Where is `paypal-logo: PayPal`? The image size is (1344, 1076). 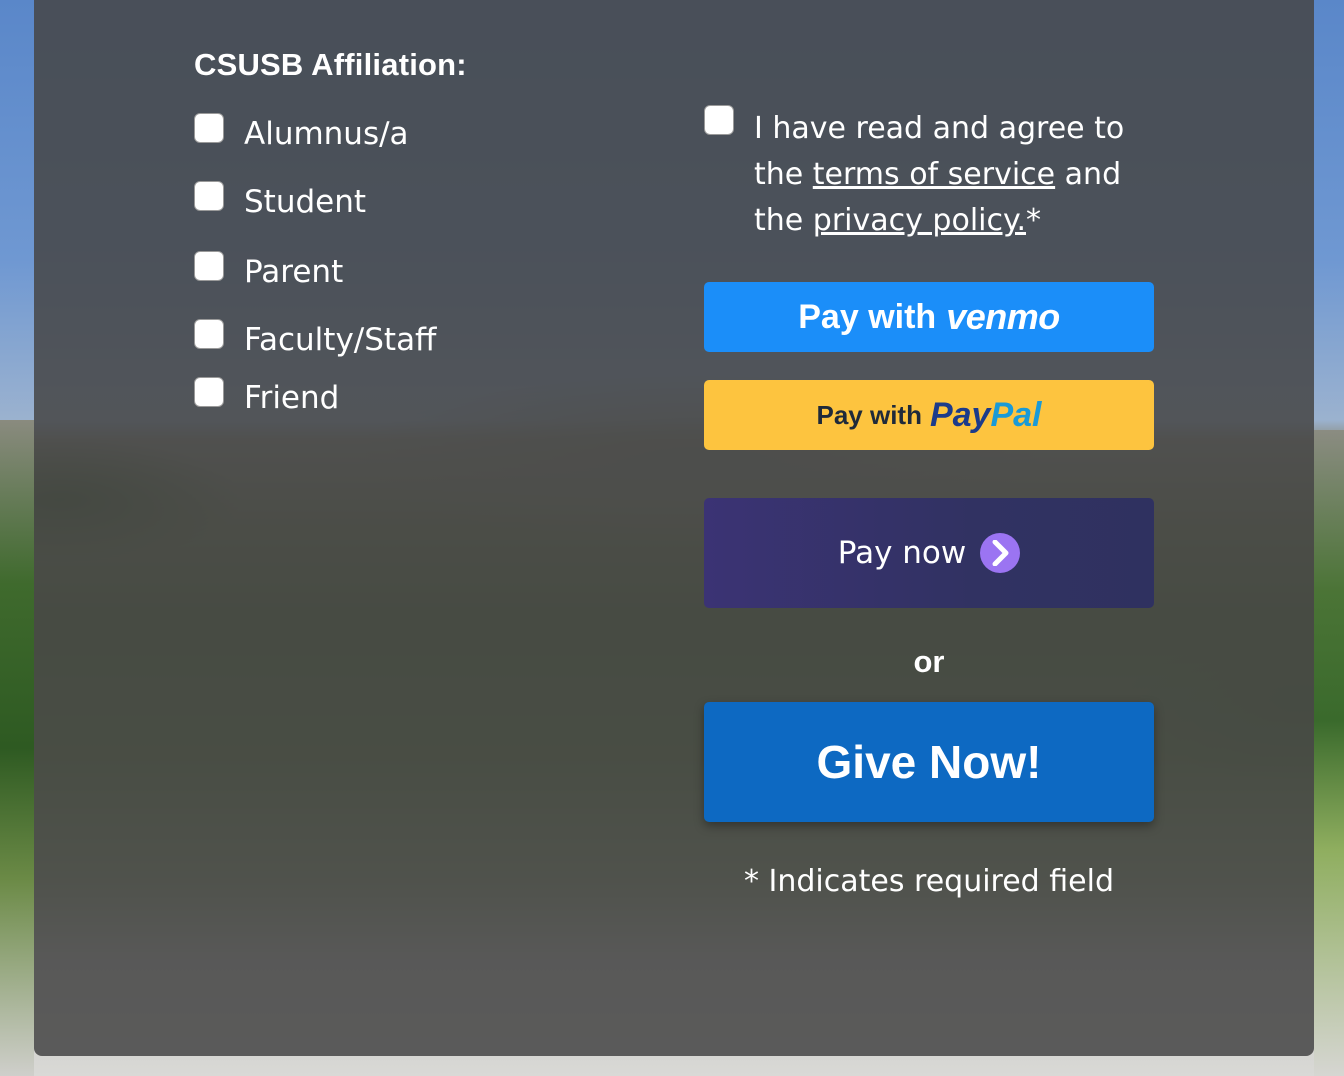 paypal-logo: PayPal is located at coordinates (986, 415).